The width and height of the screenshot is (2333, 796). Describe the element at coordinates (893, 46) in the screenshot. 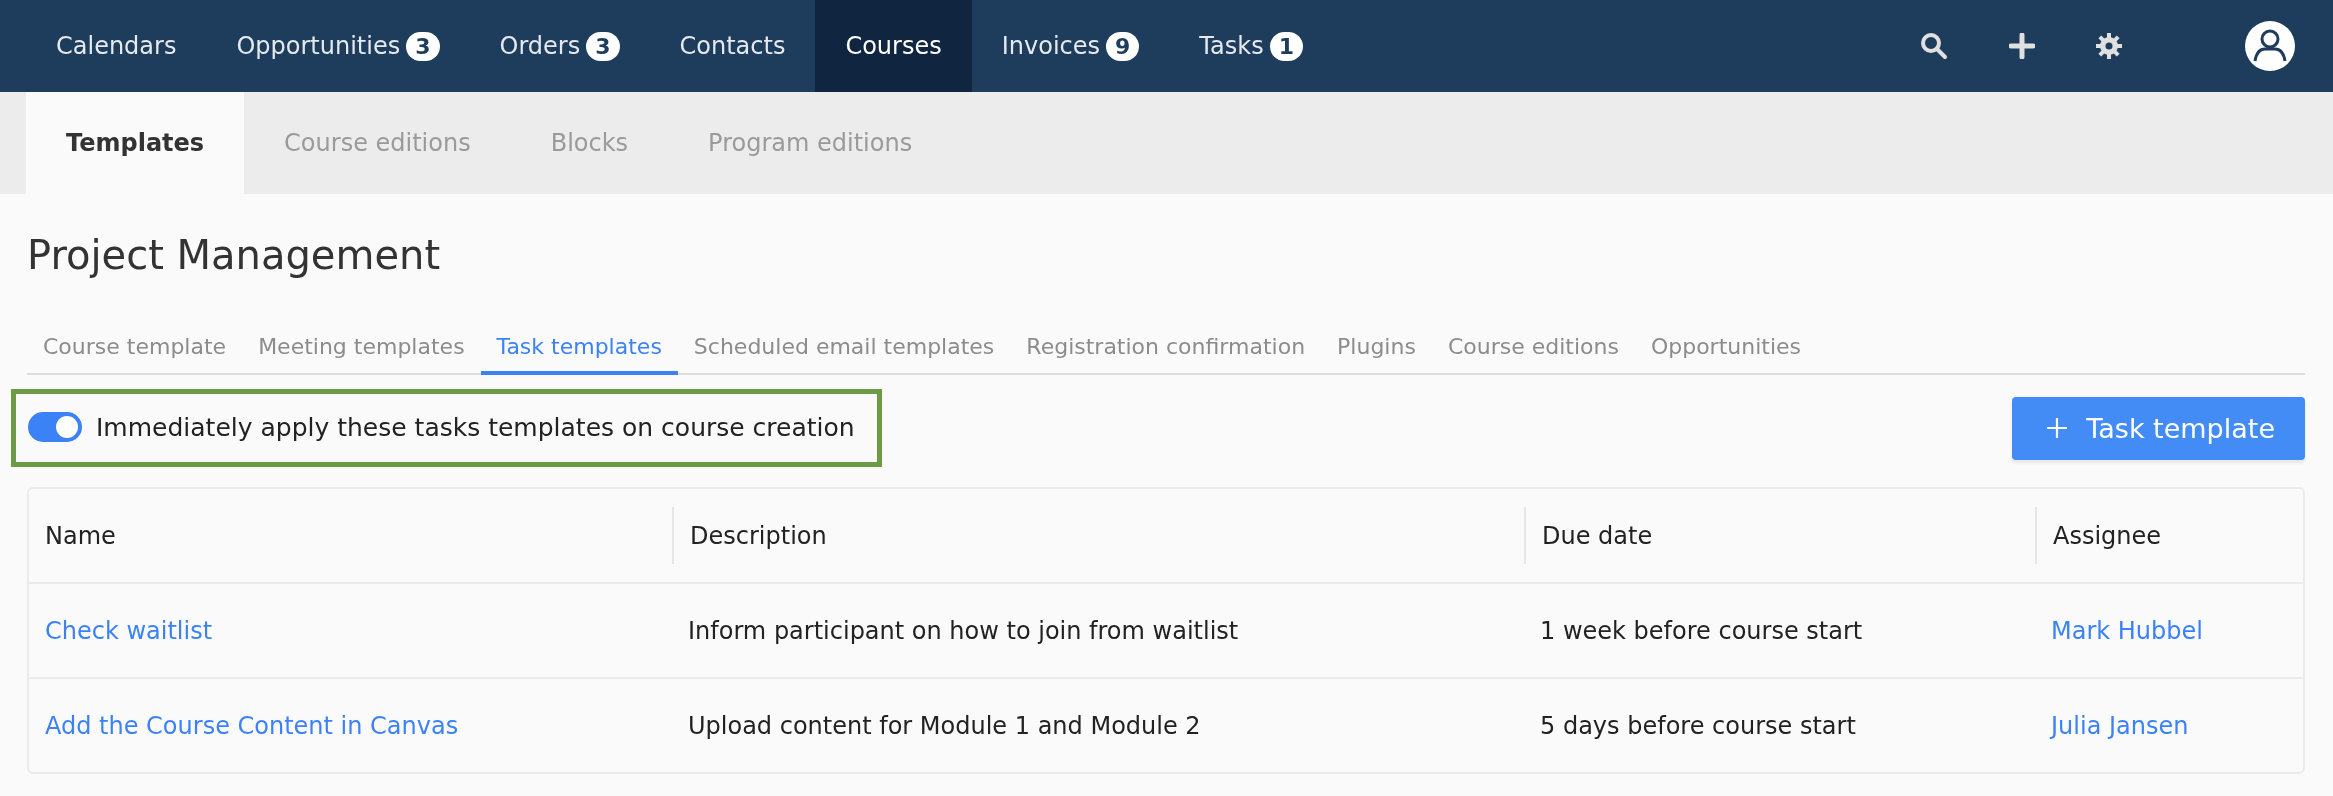

I see `nav-item: Courses` at that location.